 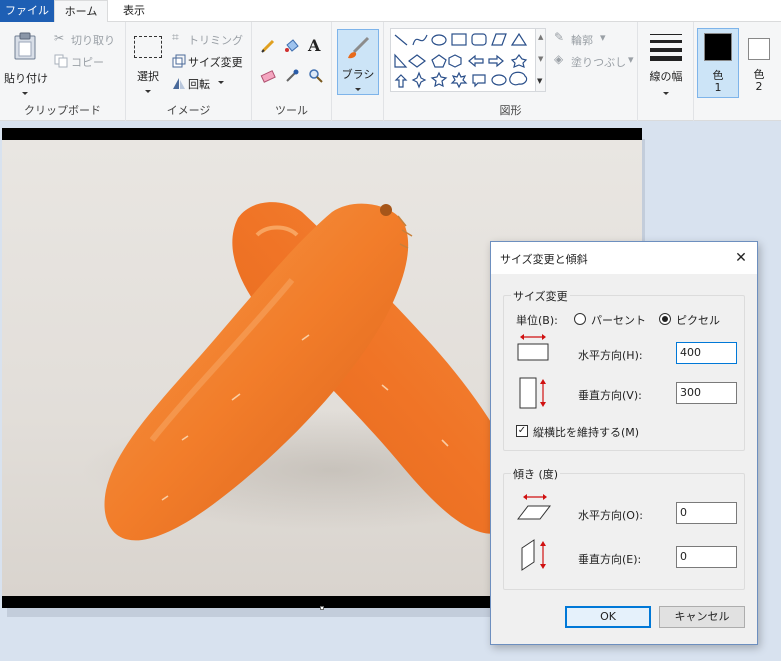 I want to click on rotate-icon, so click(x=179, y=83).